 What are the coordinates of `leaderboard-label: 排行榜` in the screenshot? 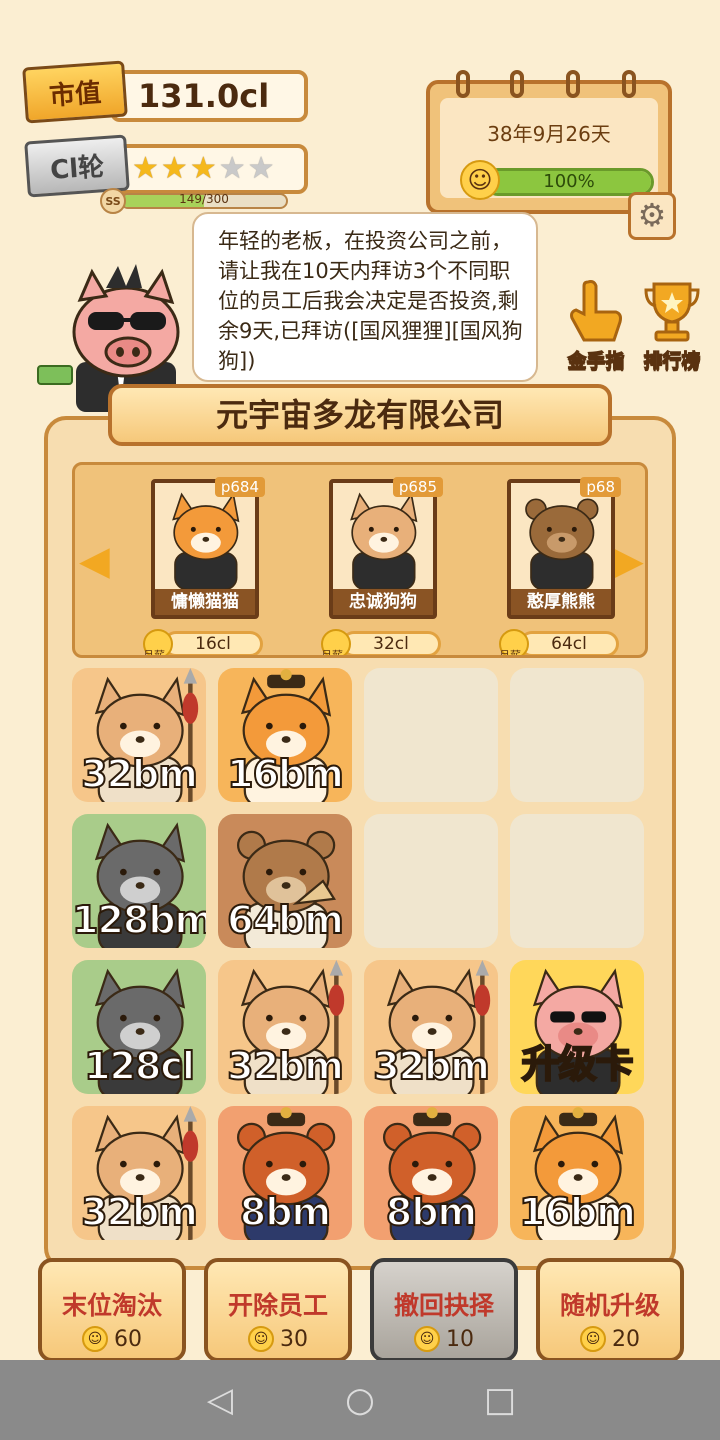 It's located at (672, 361).